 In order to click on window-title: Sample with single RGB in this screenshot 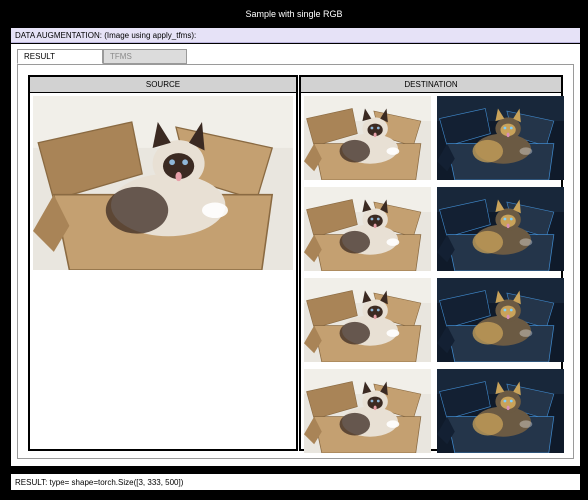, I will do `click(294, 14)`.